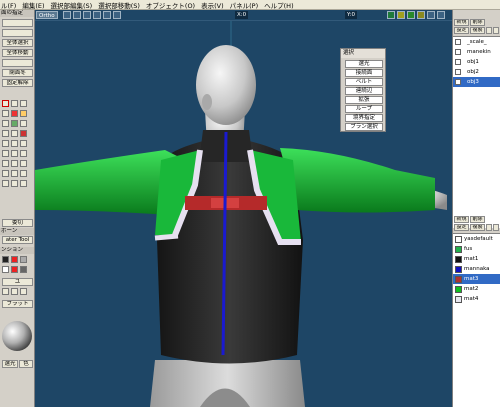 The image size is (500, 407). I want to click on front-view-icon, so click(431, 15).